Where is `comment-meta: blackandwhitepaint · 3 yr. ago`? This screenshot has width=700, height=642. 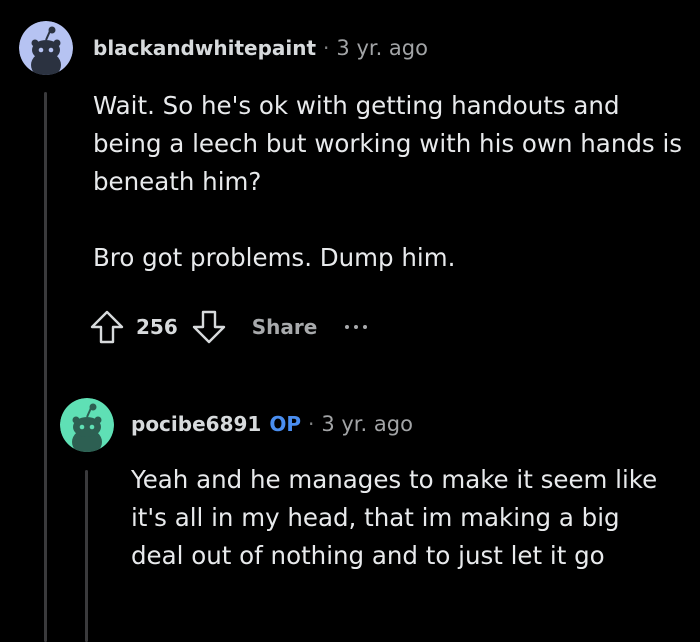
comment-meta: blackandwhitepaint · 3 yr. ago is located at coordinates (260, 48).